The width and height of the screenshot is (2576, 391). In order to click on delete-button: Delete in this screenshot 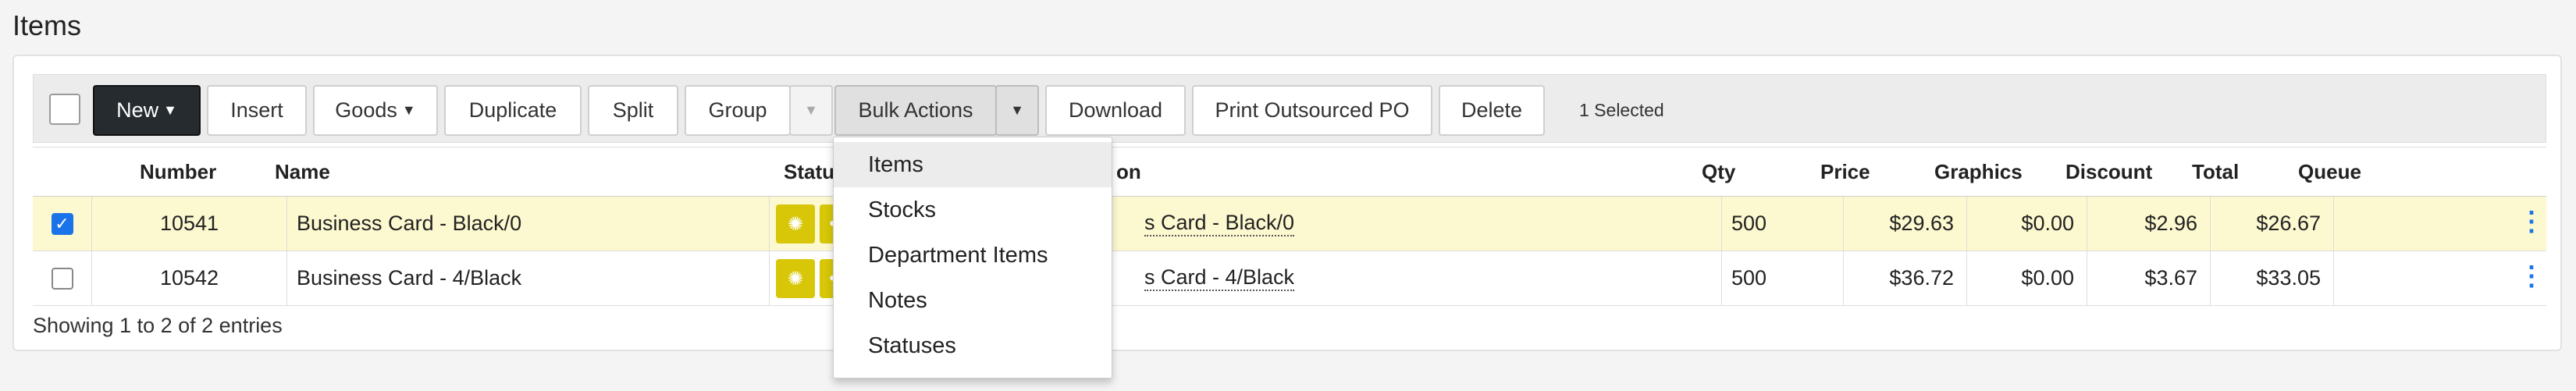, I will do `click(1492, 110)`.